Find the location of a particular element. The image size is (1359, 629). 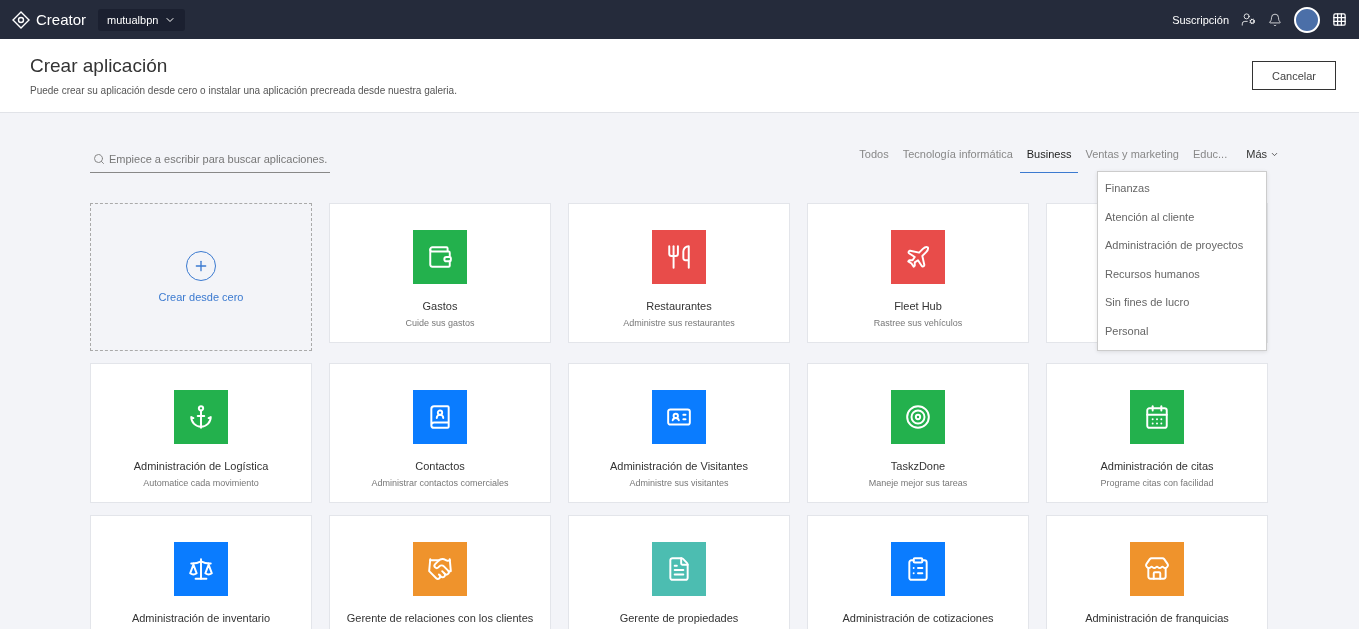

create-label: Crear desde cero is located at coordinates (201, 297).